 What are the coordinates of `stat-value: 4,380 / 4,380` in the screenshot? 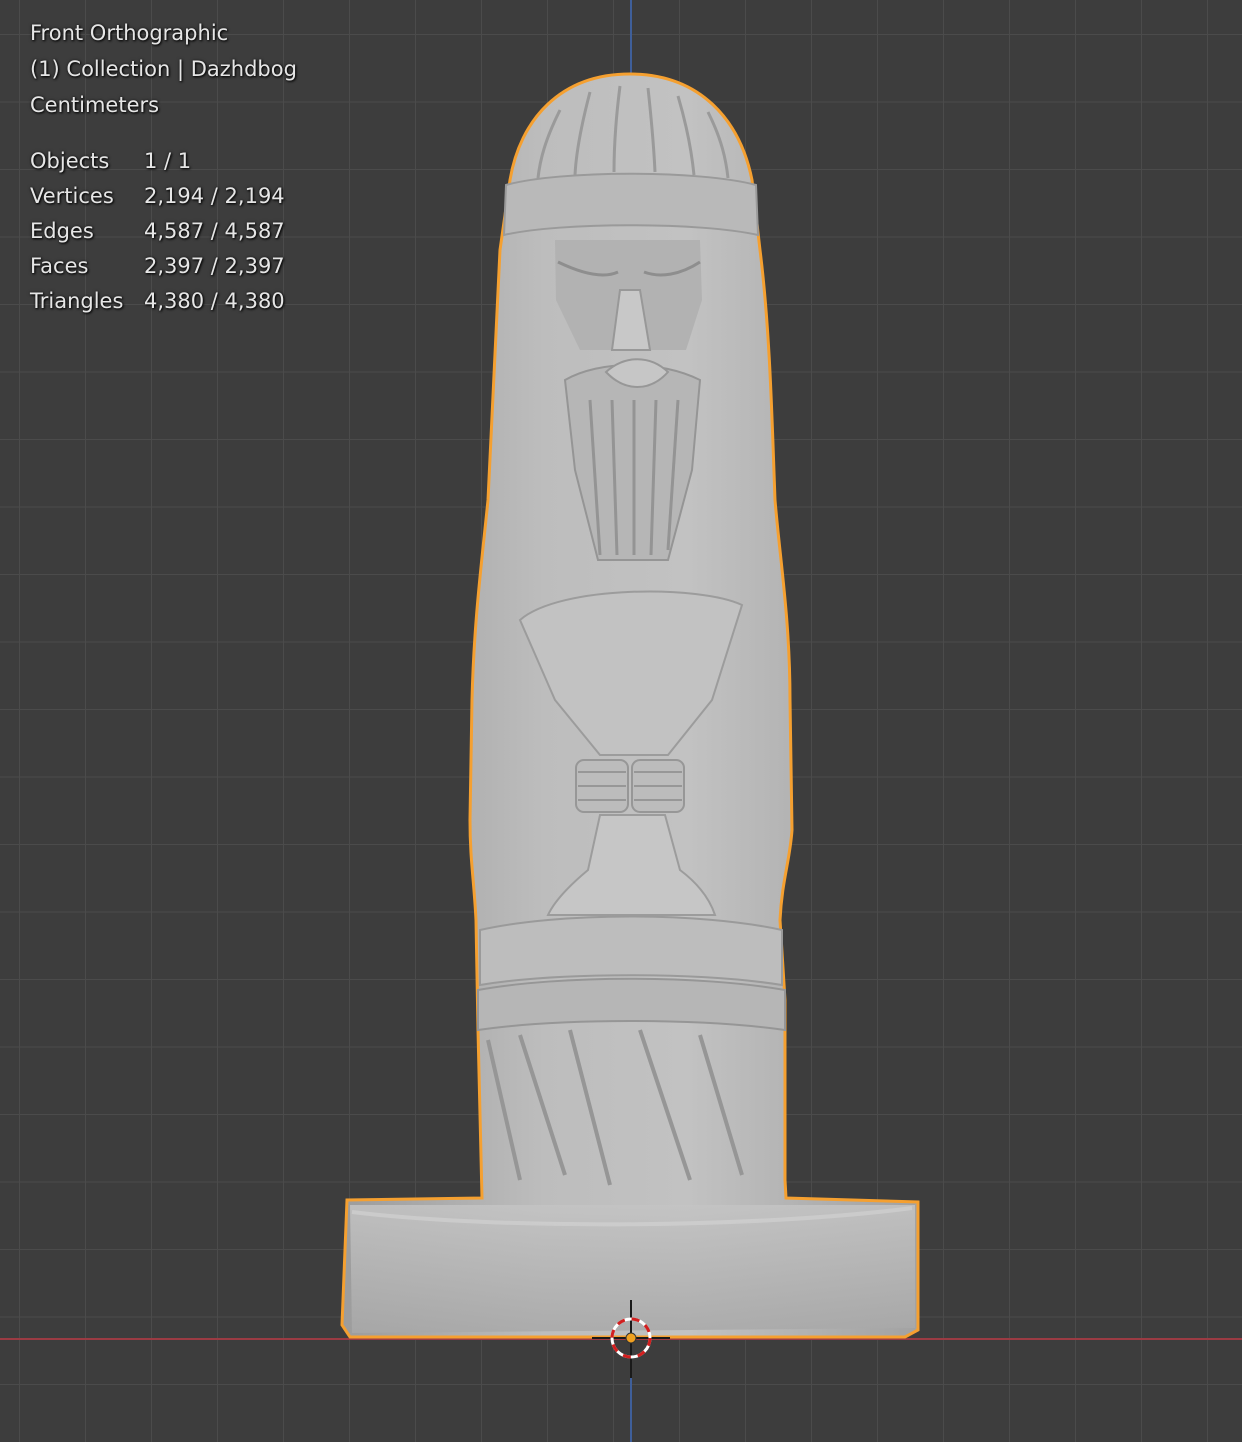 It's located at (214, 301).